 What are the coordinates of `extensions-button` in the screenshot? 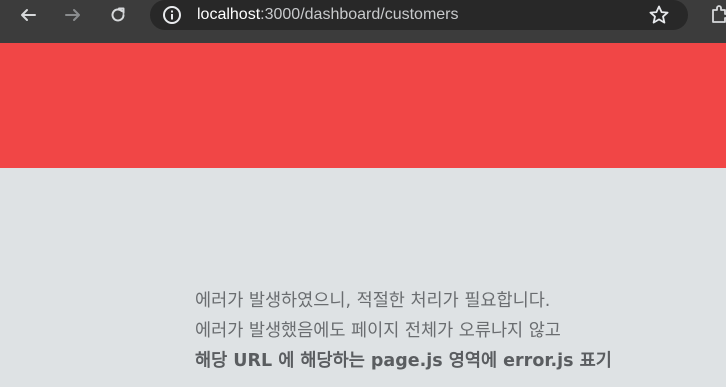 It's located at (717, 15).